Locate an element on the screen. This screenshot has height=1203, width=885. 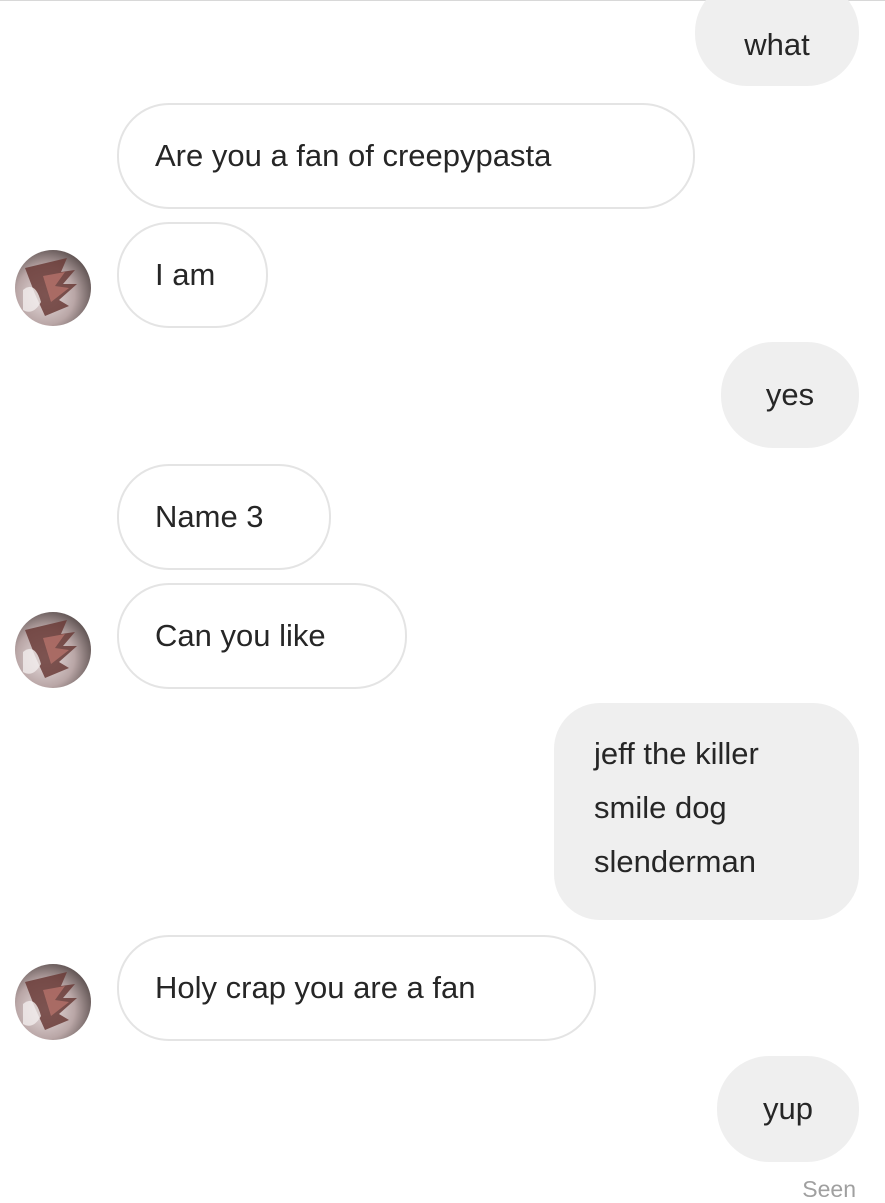
received-message-bubble: Holy crap you are a fan is located at coordinates (356, 988).